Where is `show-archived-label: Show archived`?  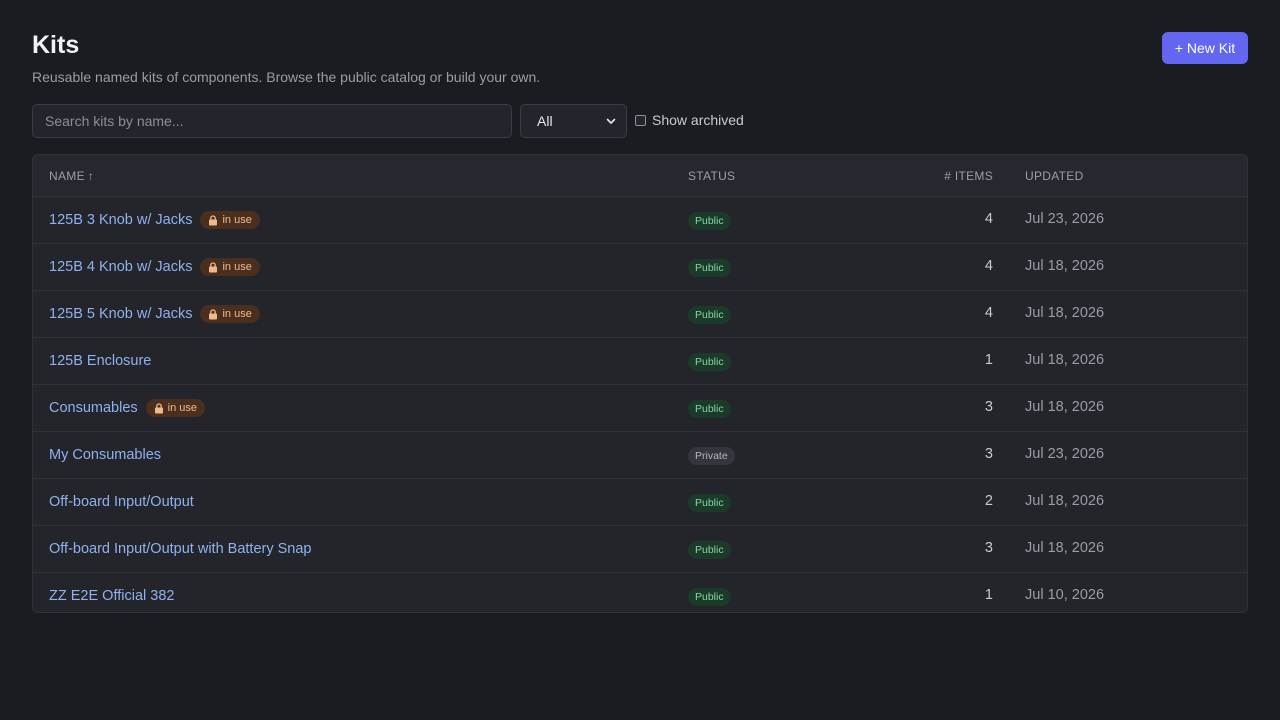
show-archived-label: Show archived is located at coordinates (698, 120).